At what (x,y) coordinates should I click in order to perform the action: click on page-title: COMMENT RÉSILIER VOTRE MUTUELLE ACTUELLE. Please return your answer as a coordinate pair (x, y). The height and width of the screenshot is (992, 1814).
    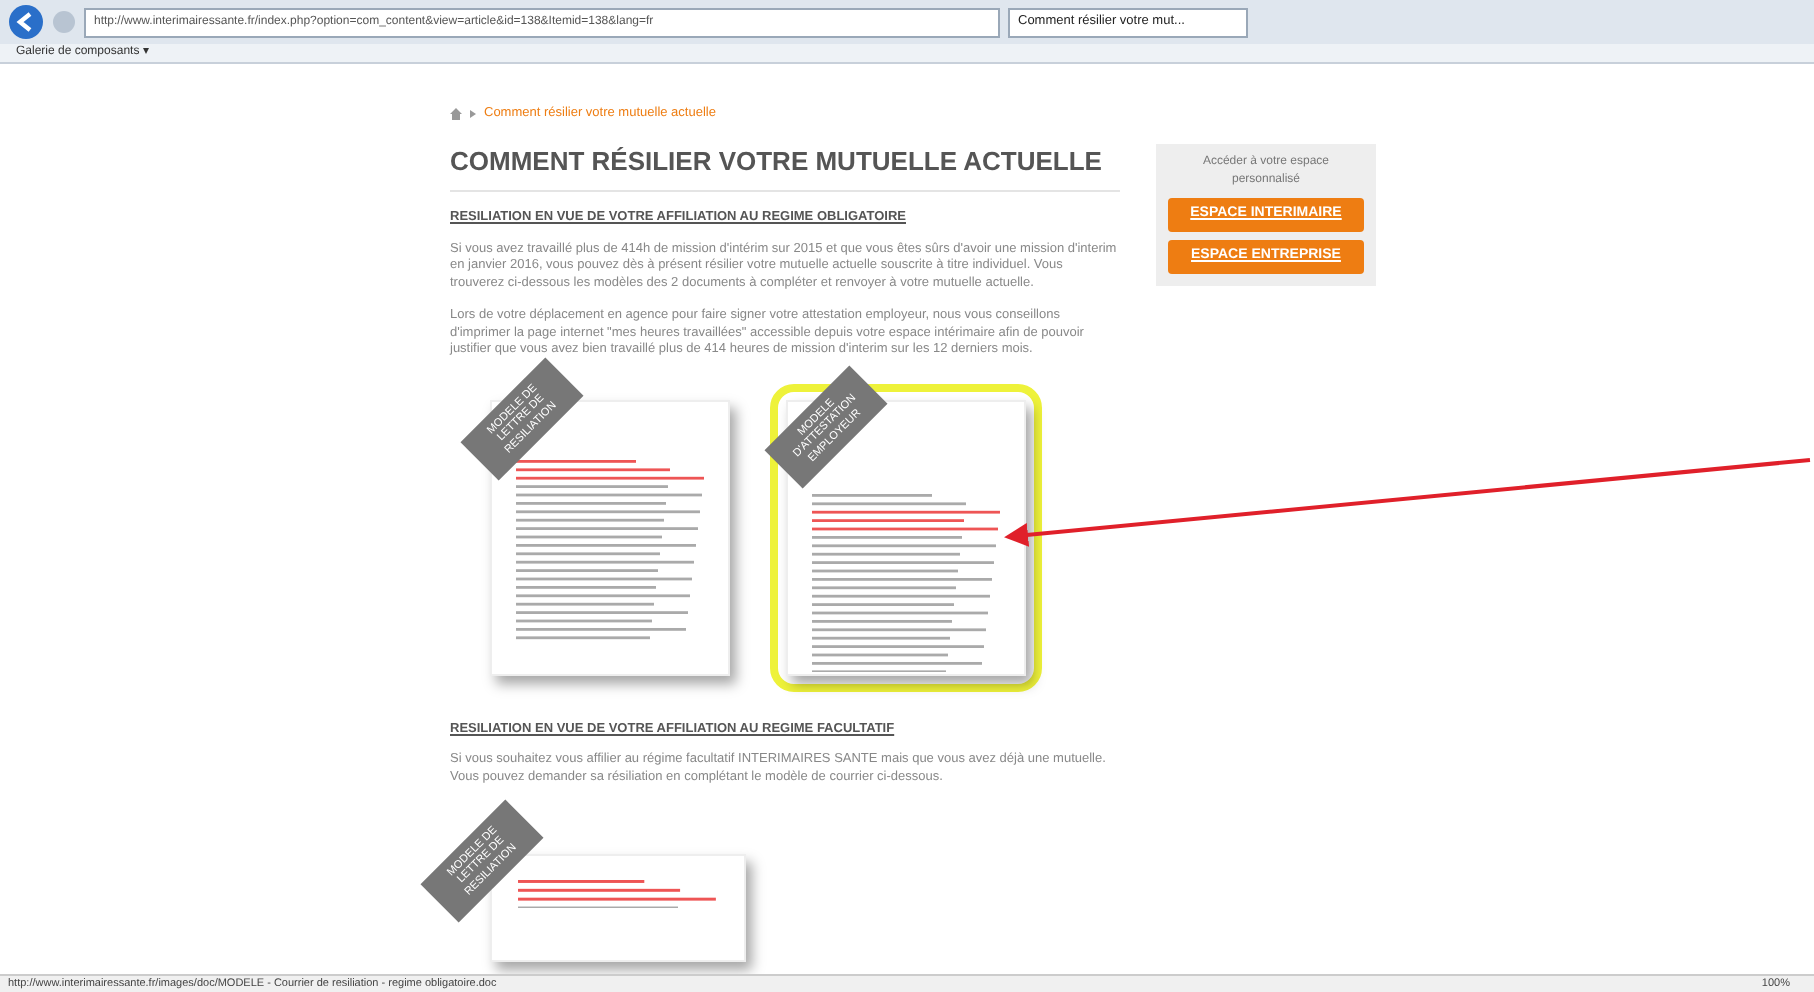
    Looking at the image, I should click on (785, 167).